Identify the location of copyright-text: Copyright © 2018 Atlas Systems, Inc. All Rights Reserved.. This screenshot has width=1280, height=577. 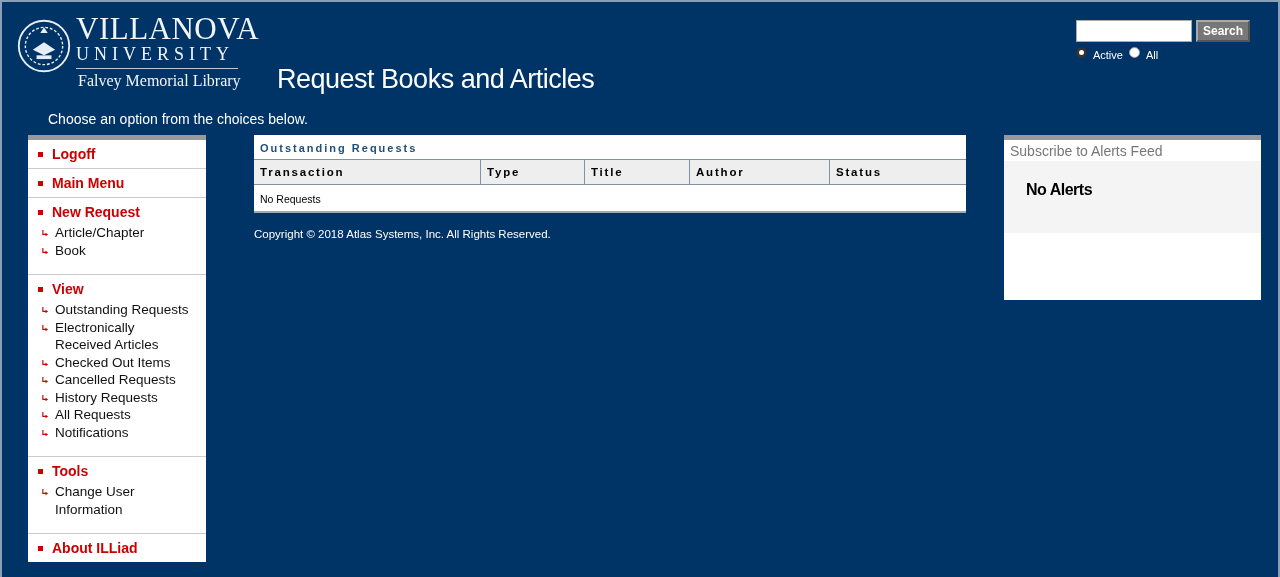
(403, 234).